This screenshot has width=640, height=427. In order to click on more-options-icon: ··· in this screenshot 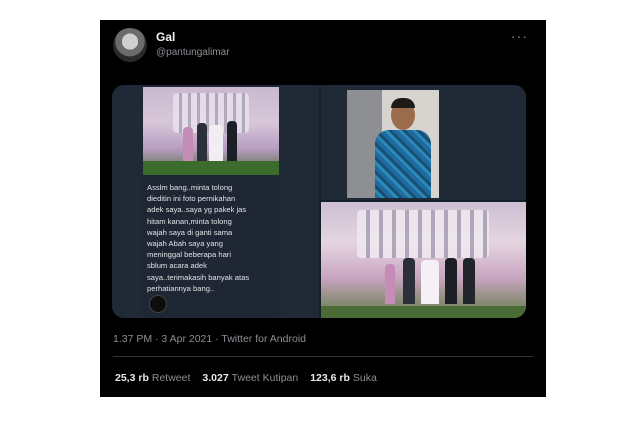, I will do `click(519, 36)`.